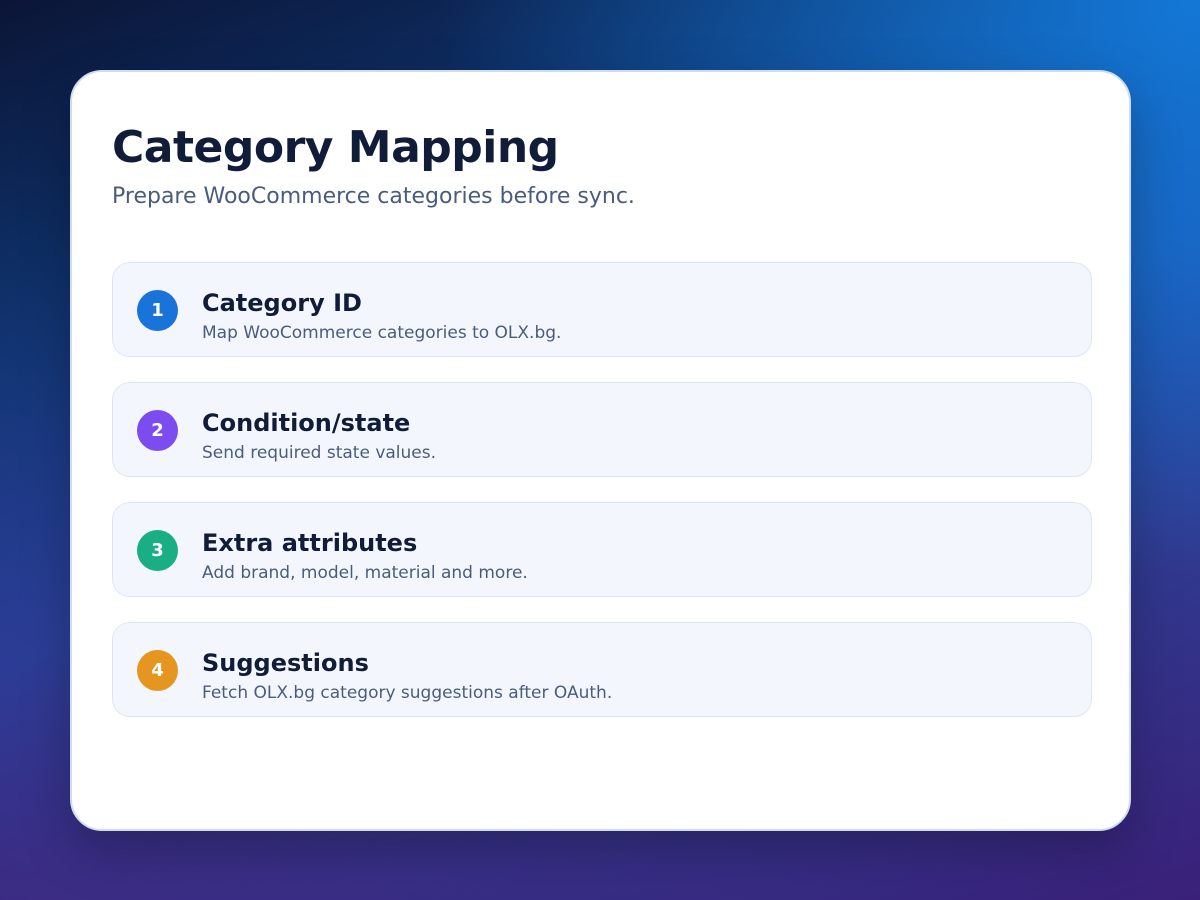  I want to click on step-title: Suggestions, so click(285, 663).